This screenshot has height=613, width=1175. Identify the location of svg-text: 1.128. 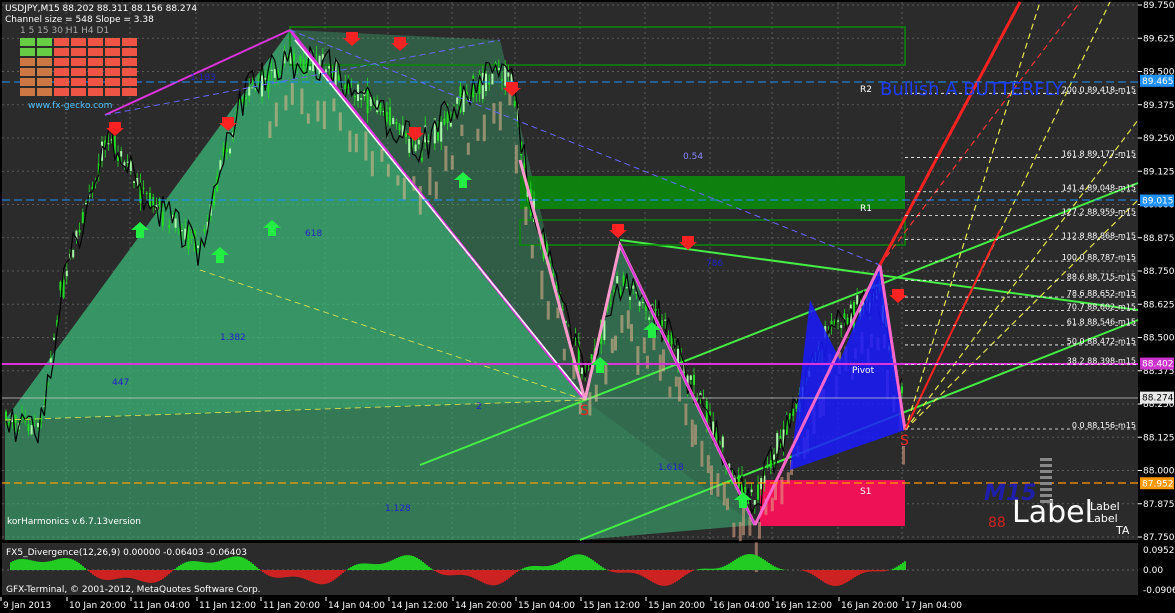
(398, 509).